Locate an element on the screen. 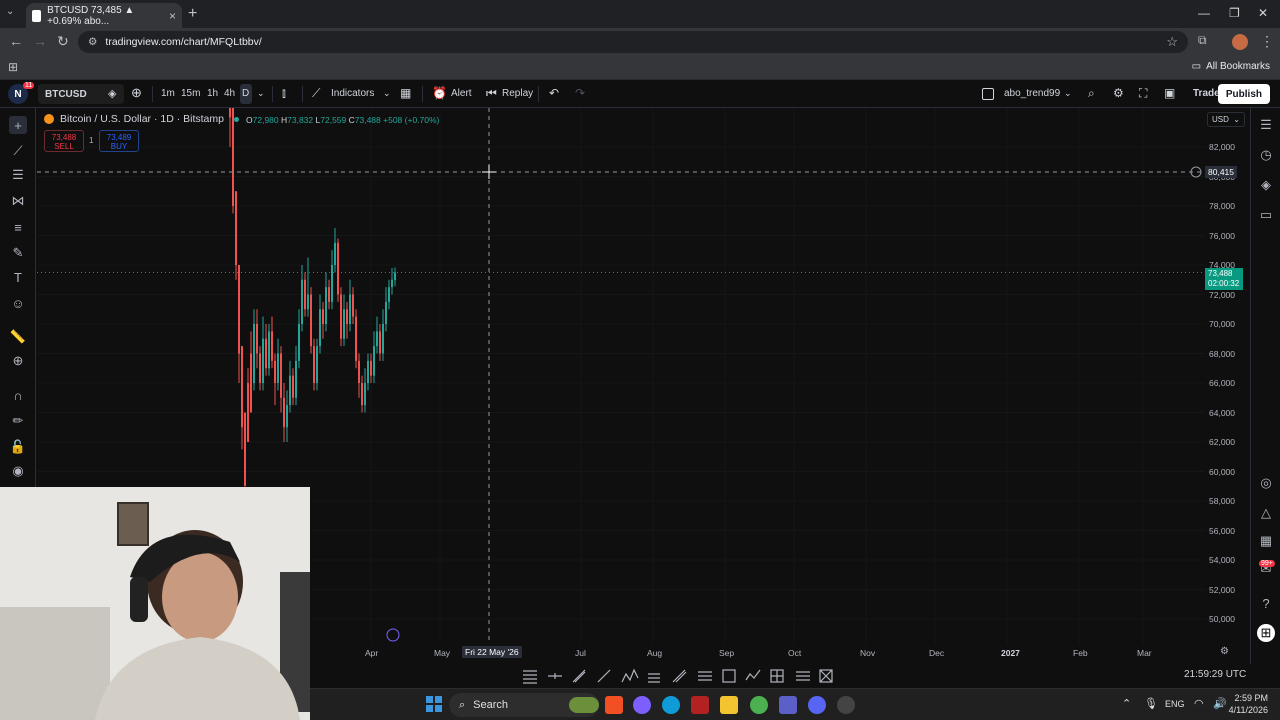  alert-button: Alert is located at coordinates (461, 93).